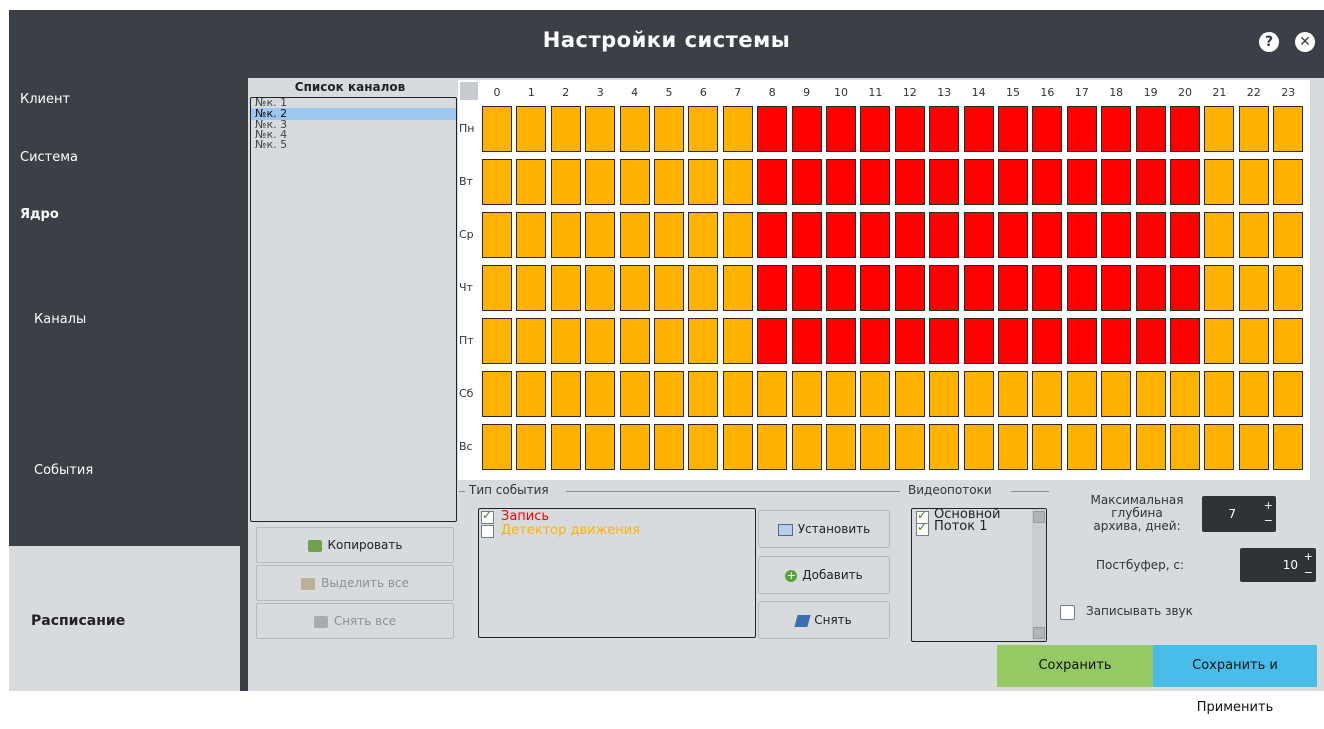  What do you see at coordinates (39, 214) in the screenshot?
I see `nav-core: Ядро` at bounding box center [39, 214].